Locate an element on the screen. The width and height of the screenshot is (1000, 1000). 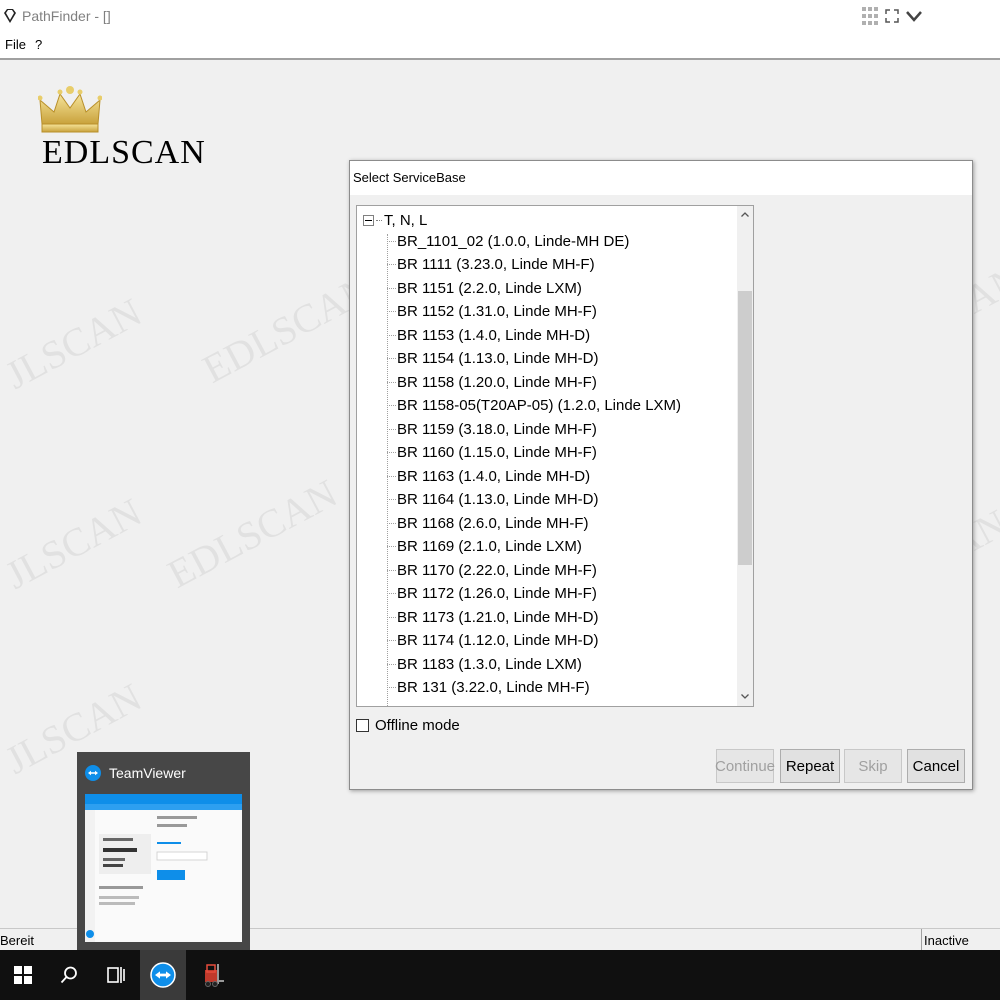
task-view-icon is located at coordinates (116, 975).